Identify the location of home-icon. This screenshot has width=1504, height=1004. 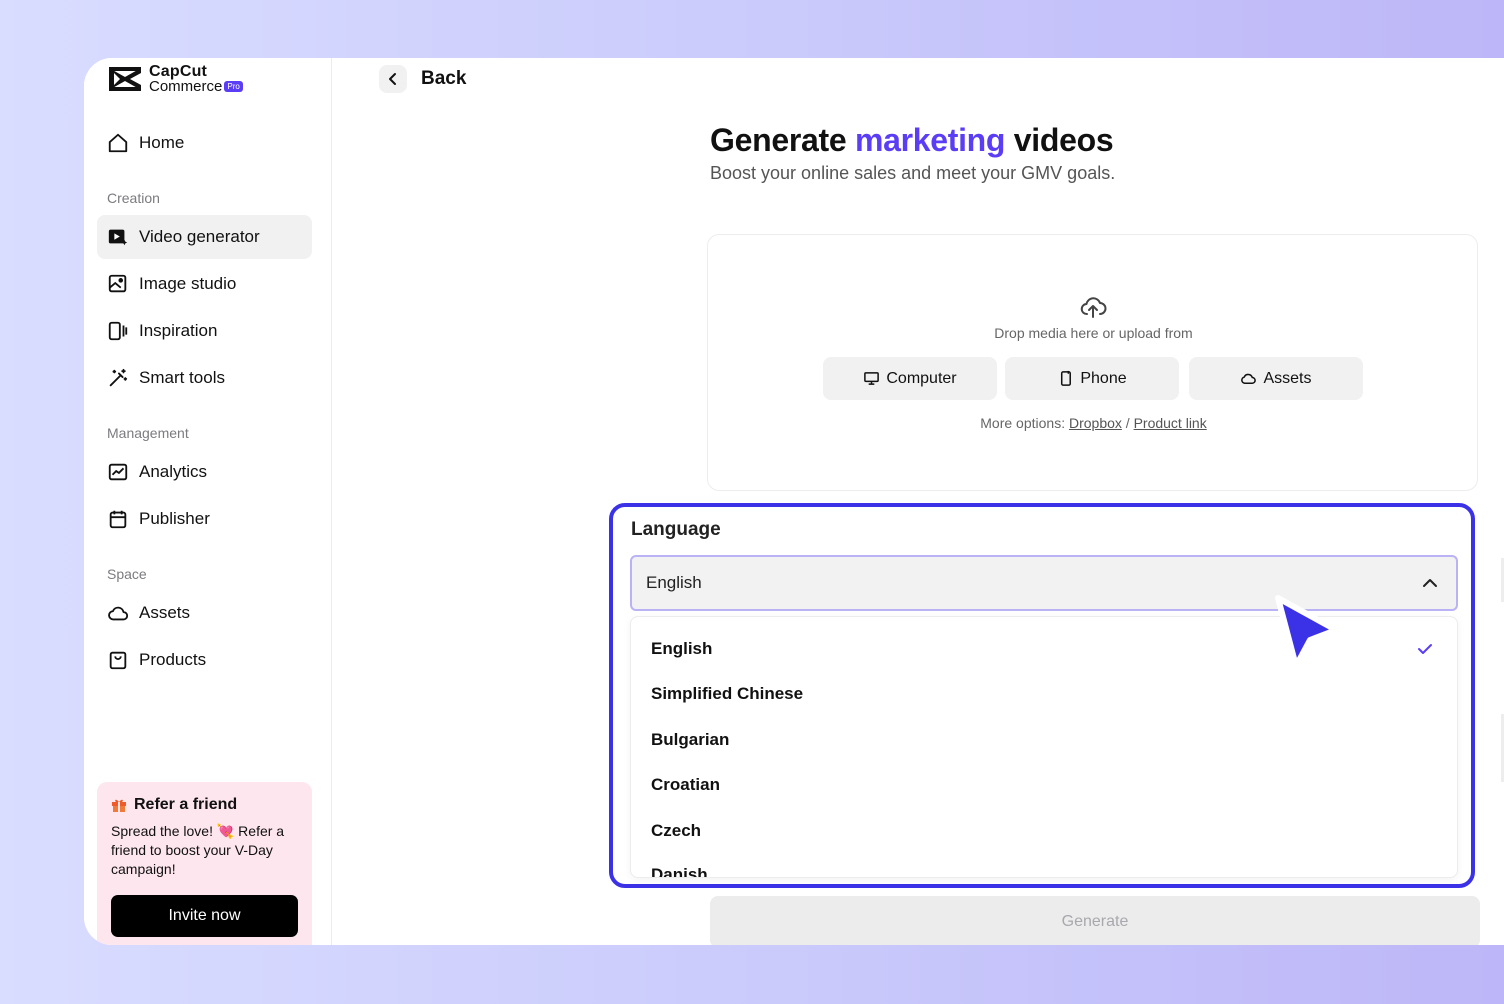
(118, 143).